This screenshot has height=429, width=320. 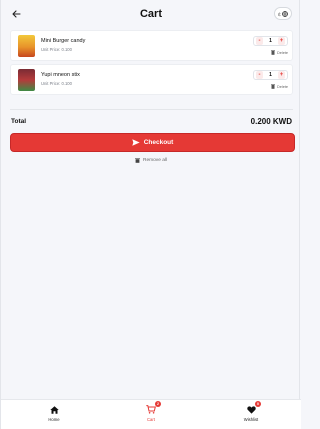 What do you see at coordinates (54, 419) in the screenshot?
I see `nav-home-label: Home` at bounding box center [54, 419].